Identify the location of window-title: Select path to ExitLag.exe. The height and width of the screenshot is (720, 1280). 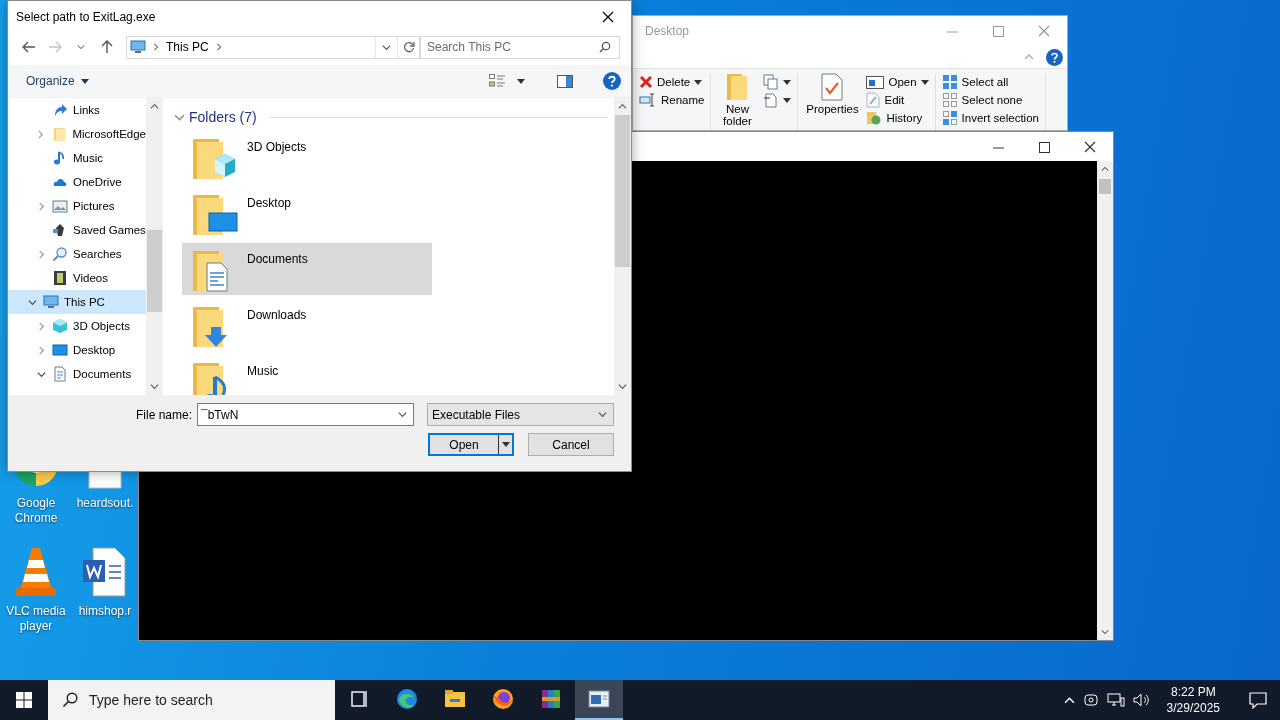
(86, 16).